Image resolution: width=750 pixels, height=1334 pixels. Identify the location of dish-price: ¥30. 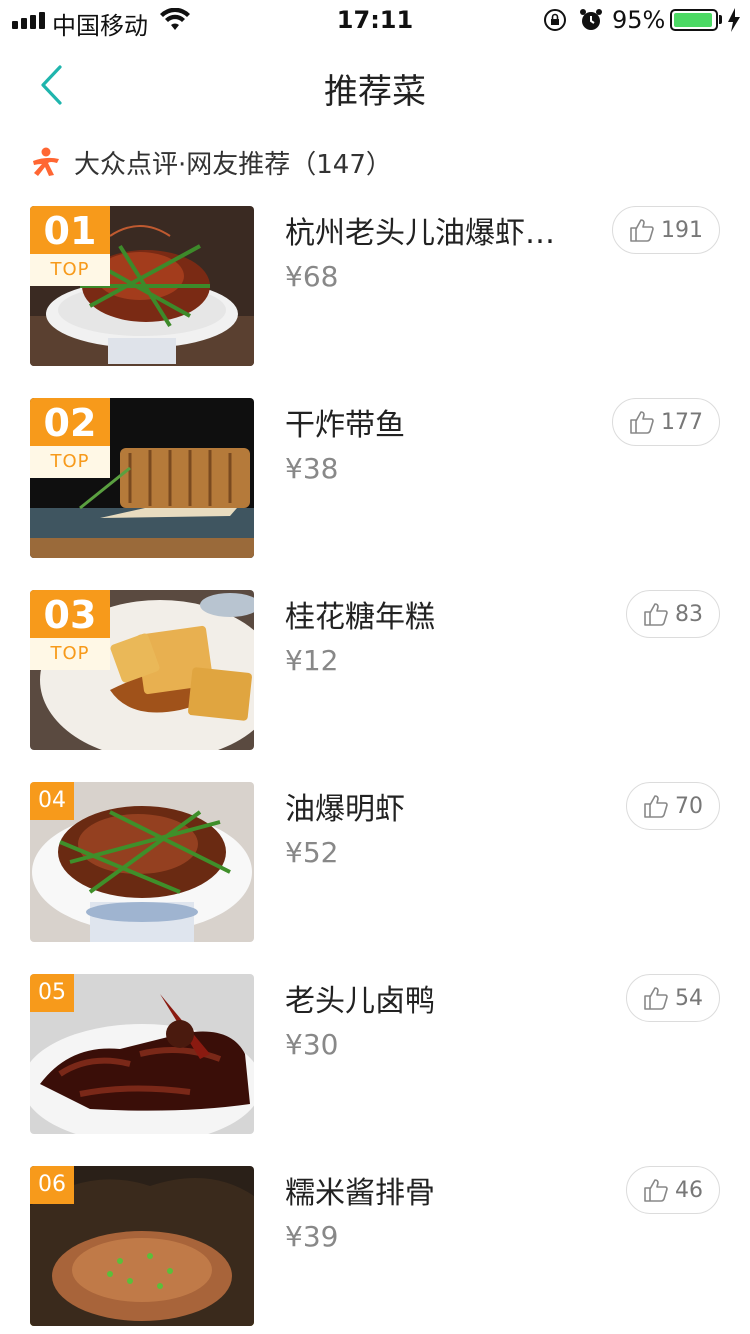
(312, 1044).